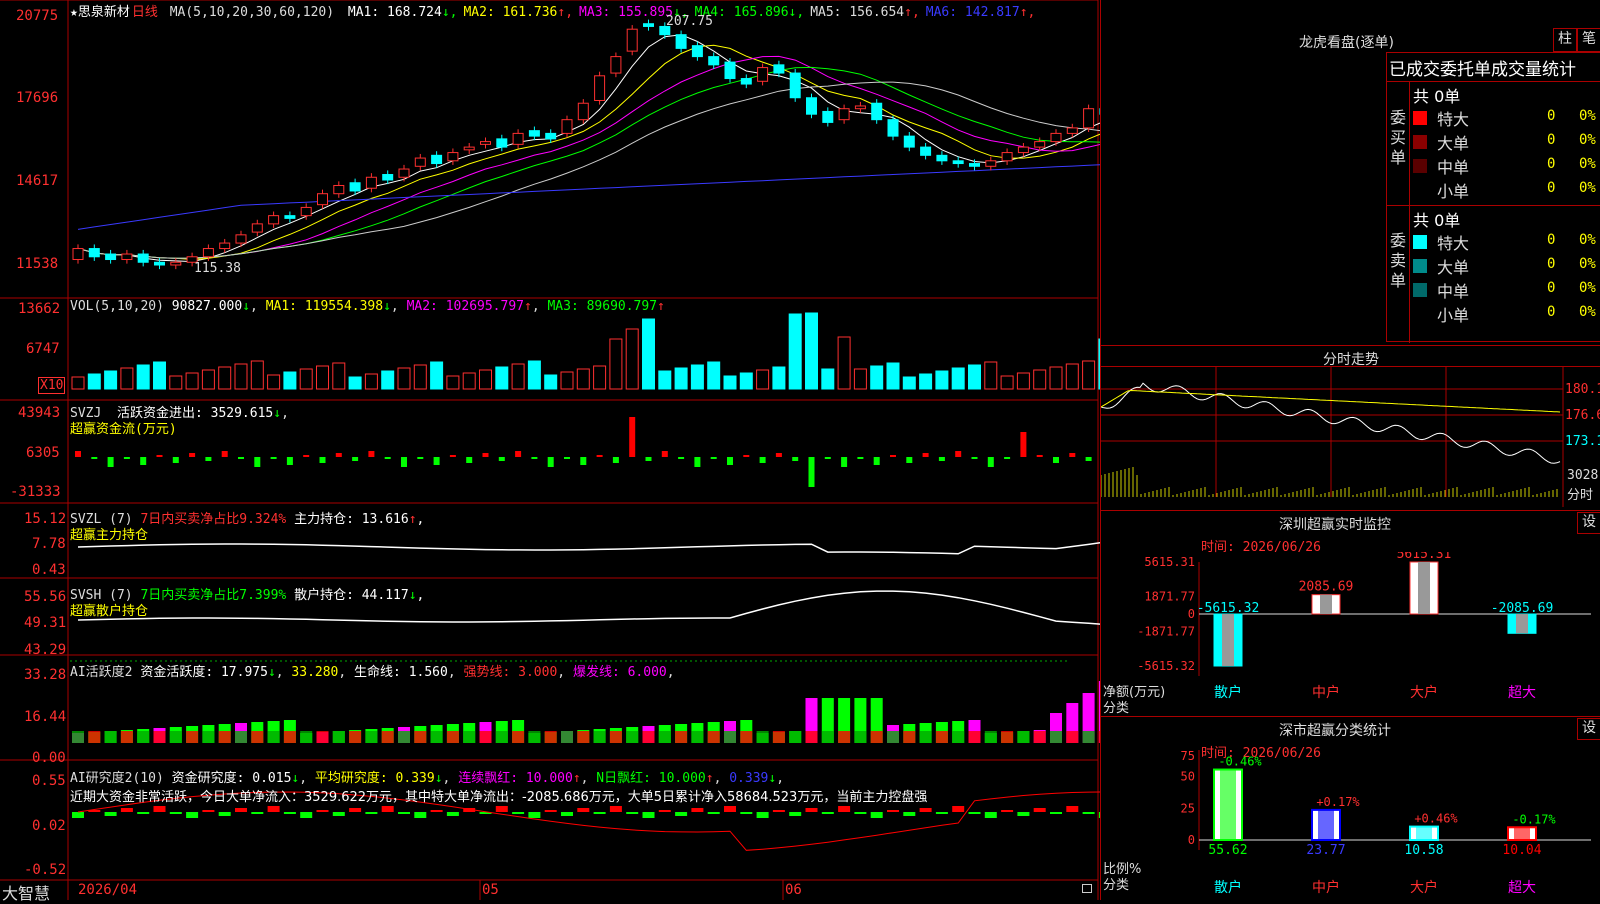 The width and height of the screenshot is (1600, 904). I want to click on period-label: 日线, so click(145, 12).